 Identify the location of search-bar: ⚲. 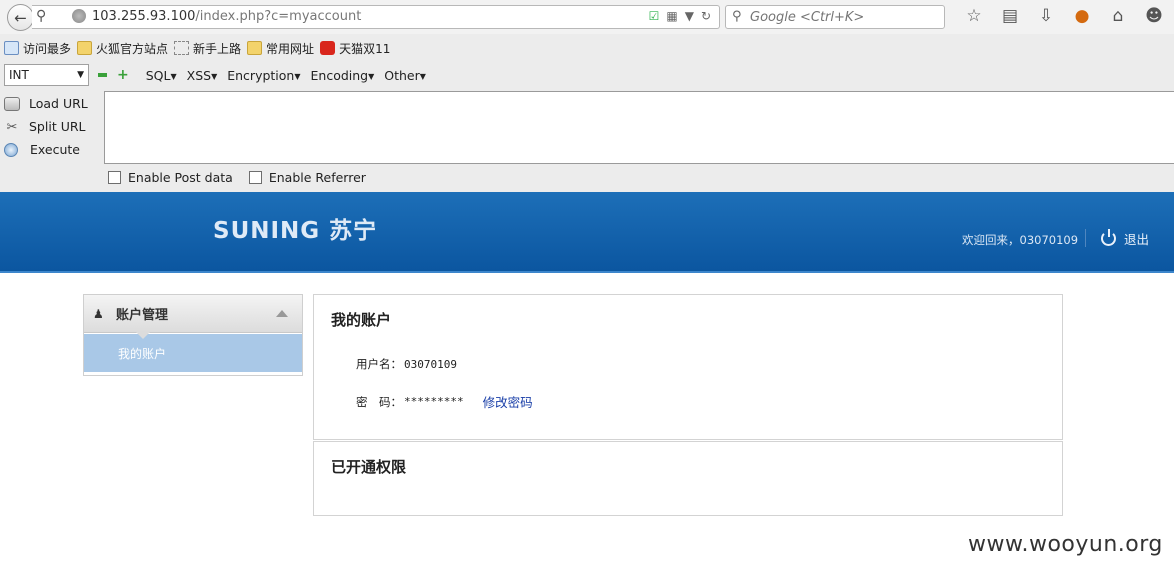
(835, 17).